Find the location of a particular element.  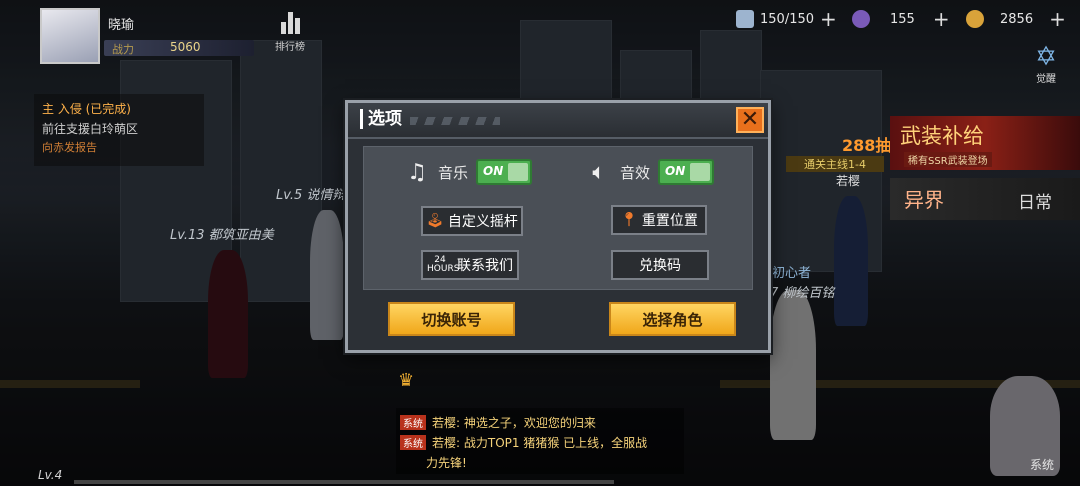

coin-value: 2856 is located at coordinates (1017, 19).